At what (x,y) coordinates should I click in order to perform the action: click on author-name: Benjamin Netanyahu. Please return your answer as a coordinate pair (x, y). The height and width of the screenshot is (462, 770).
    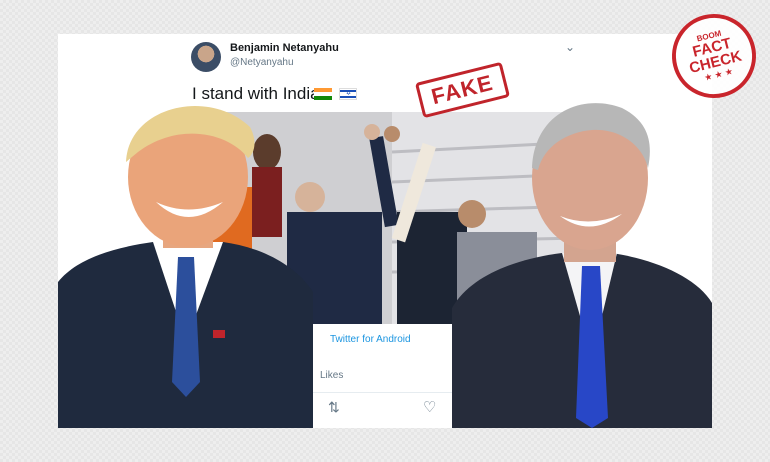
    Looking at the image, I should click on (284, 48).